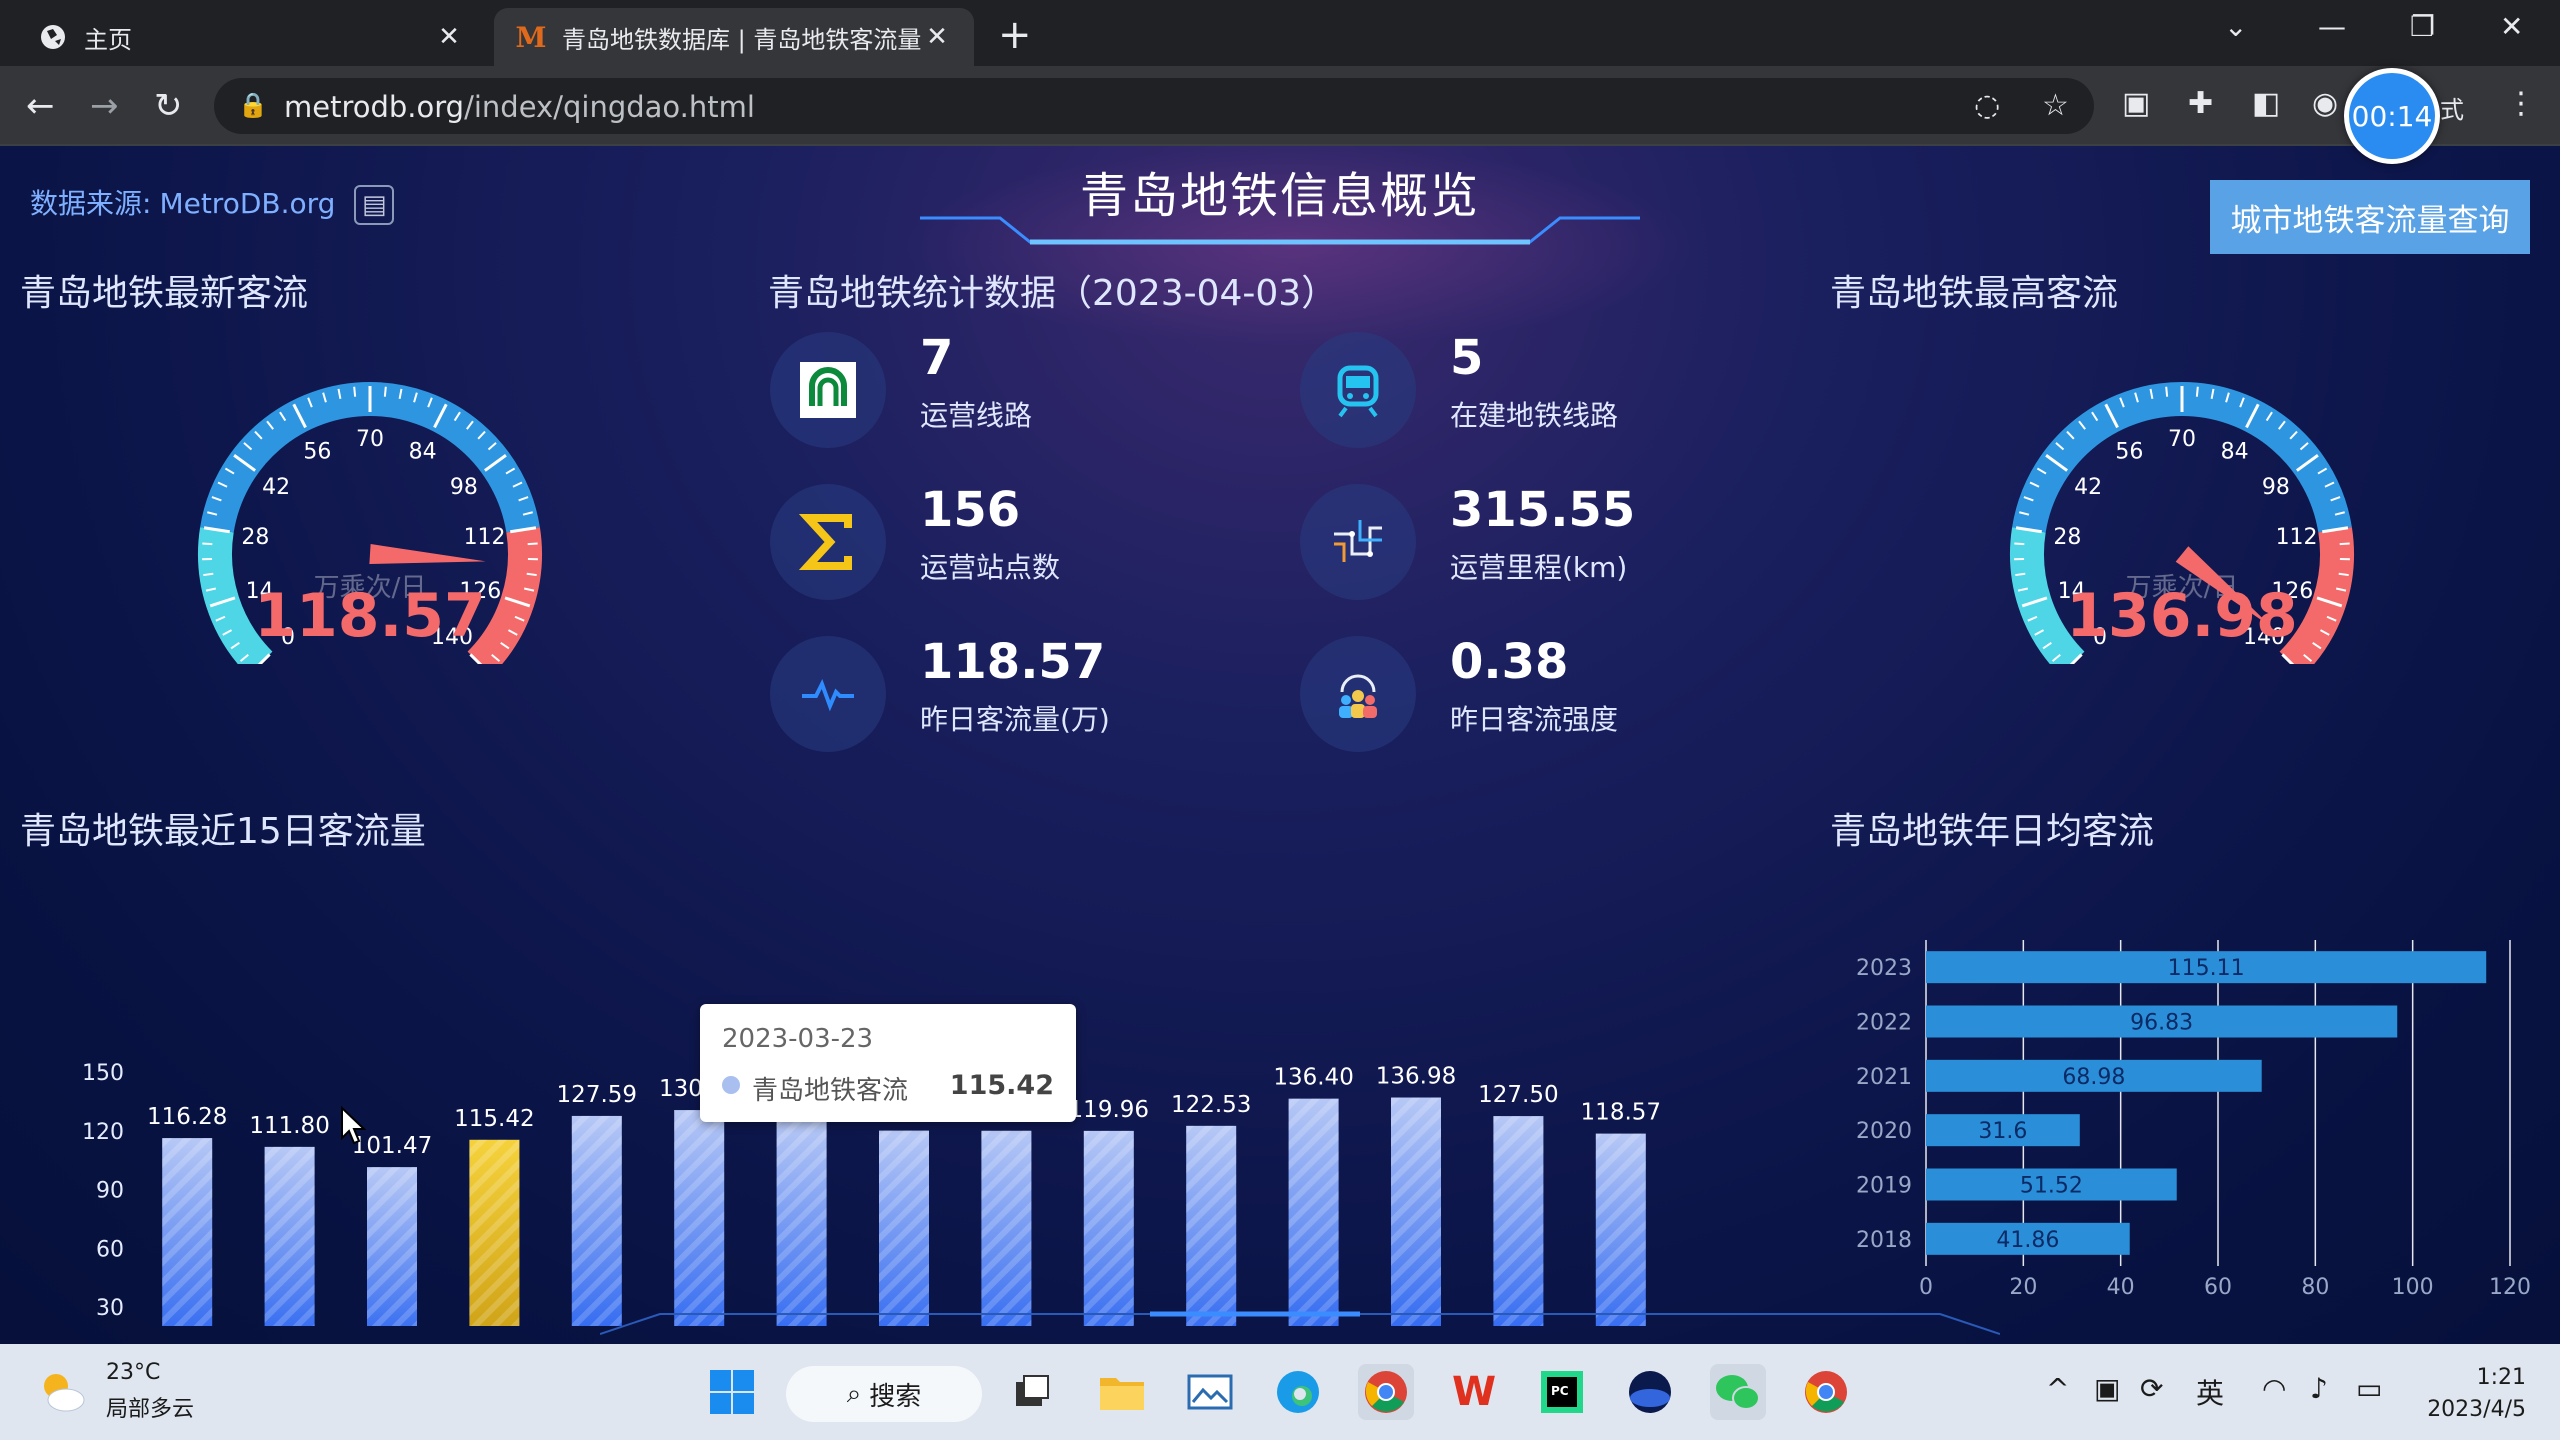 Image resolution: width=2560 pixels, height=1440 pixels. I want to click on menu-kebab-icon: ⋮, so click(2521, 103).